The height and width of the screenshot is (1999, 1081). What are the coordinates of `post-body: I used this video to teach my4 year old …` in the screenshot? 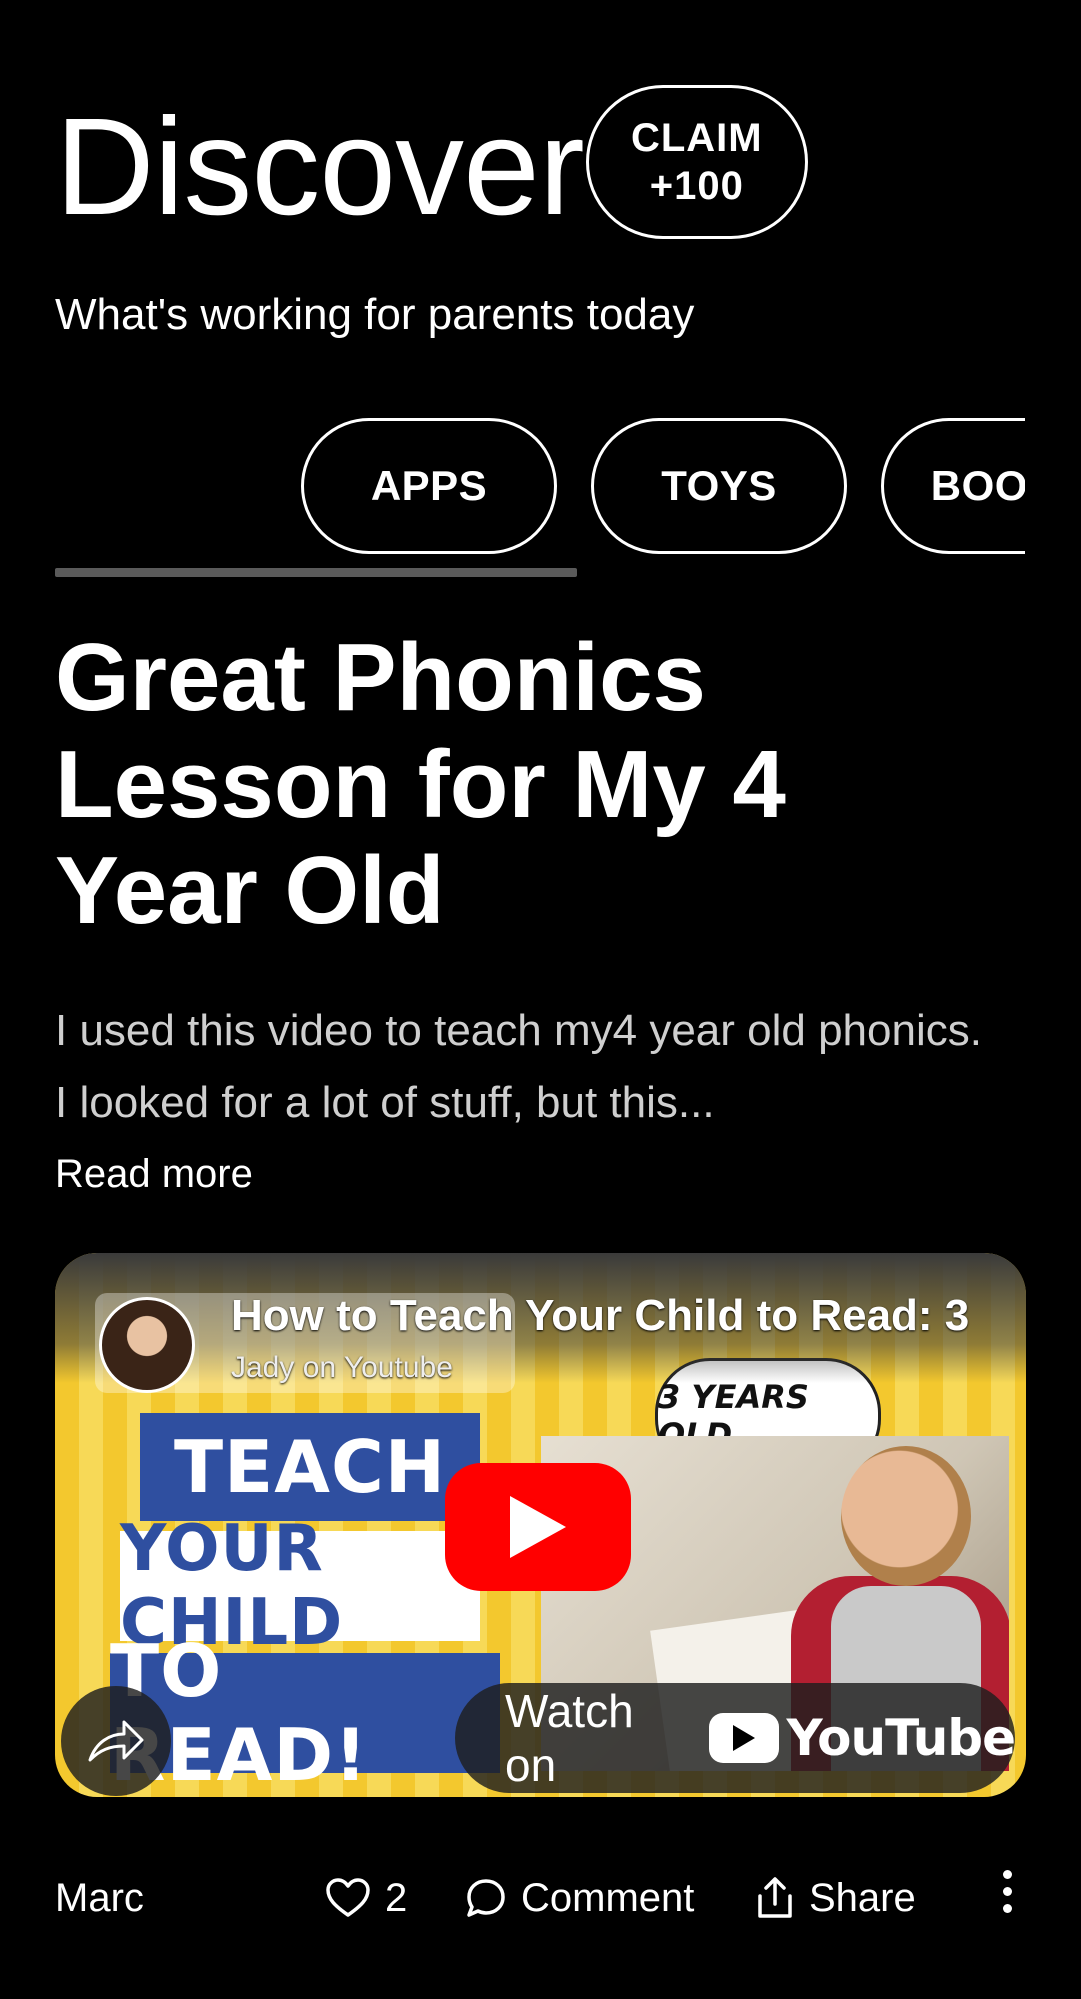 It's located at (518, 1066).